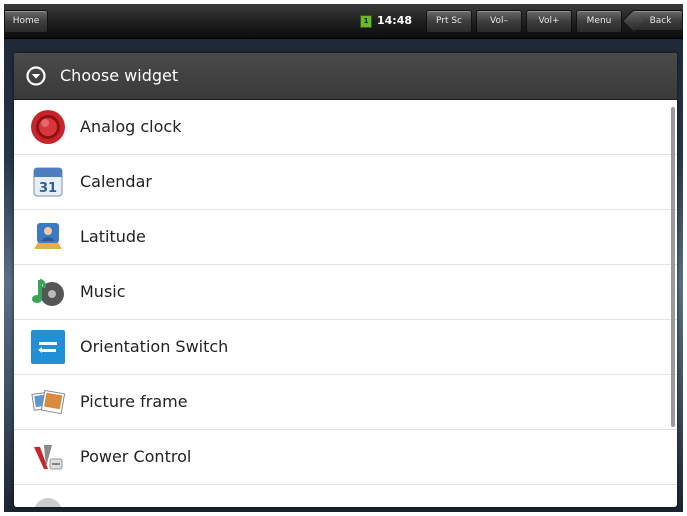  I want to click on volume-up-button: Vol+, so click(549, 21).